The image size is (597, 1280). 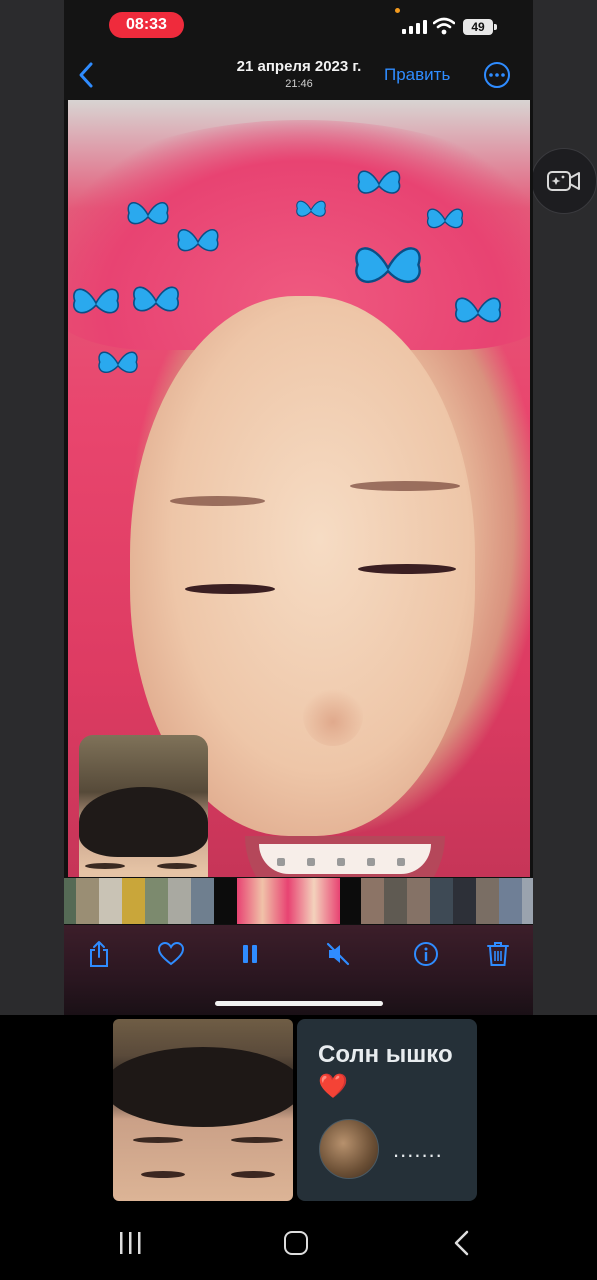 I want to click on photo-eye-right, so click(x=407, y=569).